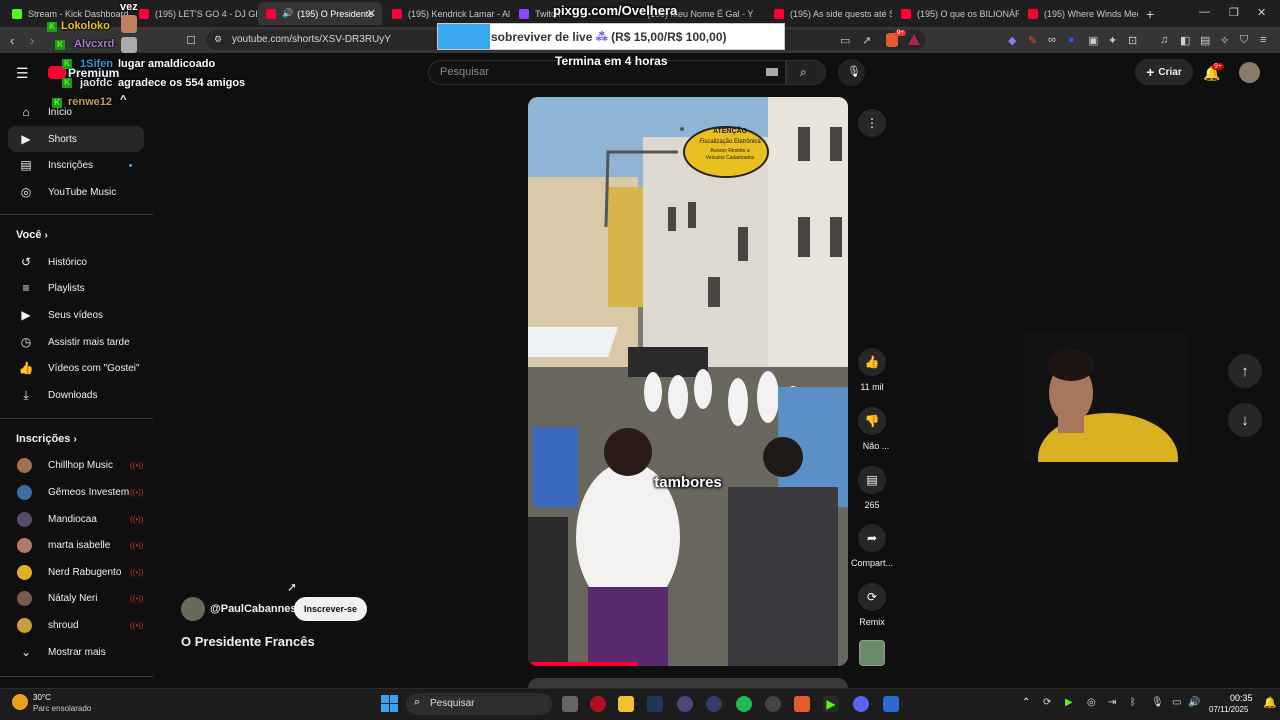 The width and height of the screenshot is (1280, 720). I want to click on tray-chevron-icon: ⌃, so click(1026, 702).